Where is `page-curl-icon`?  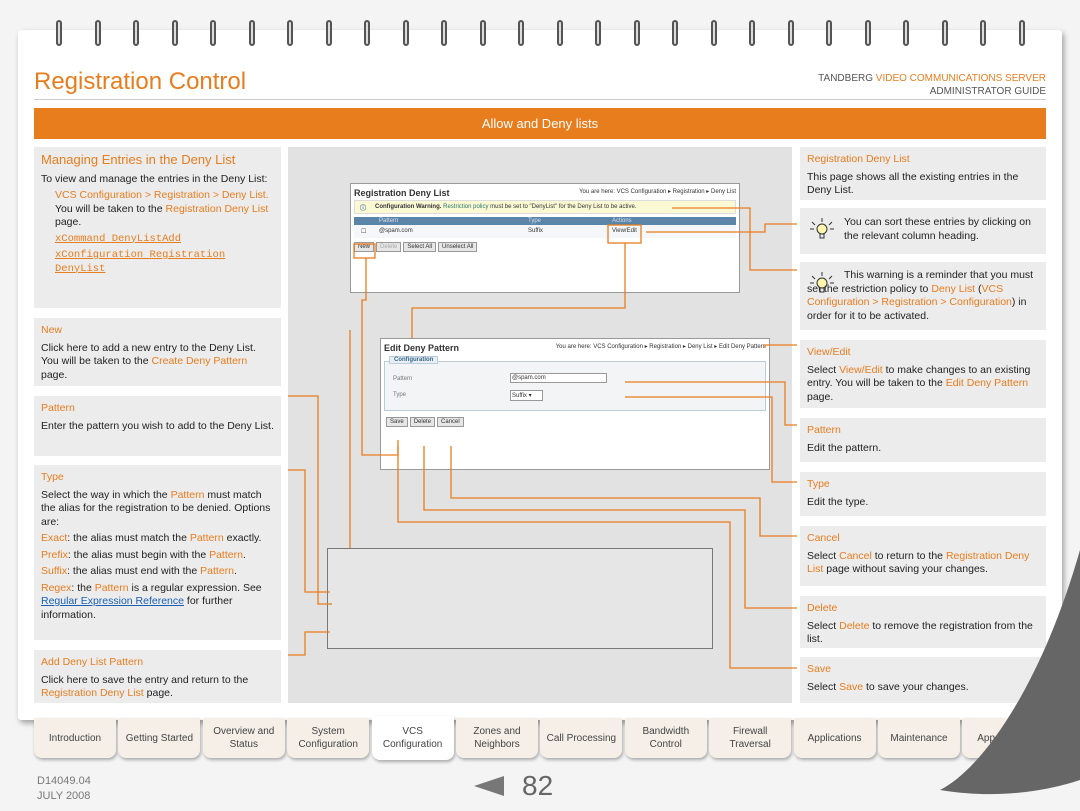
page-curl-icon is located at coordinates (1000, 675).